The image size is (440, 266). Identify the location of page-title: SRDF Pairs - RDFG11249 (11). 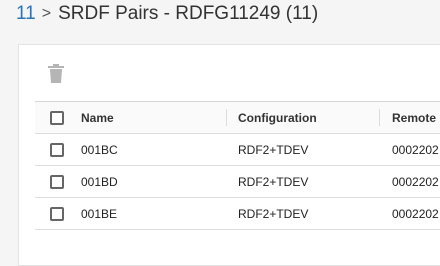
(188, 13).